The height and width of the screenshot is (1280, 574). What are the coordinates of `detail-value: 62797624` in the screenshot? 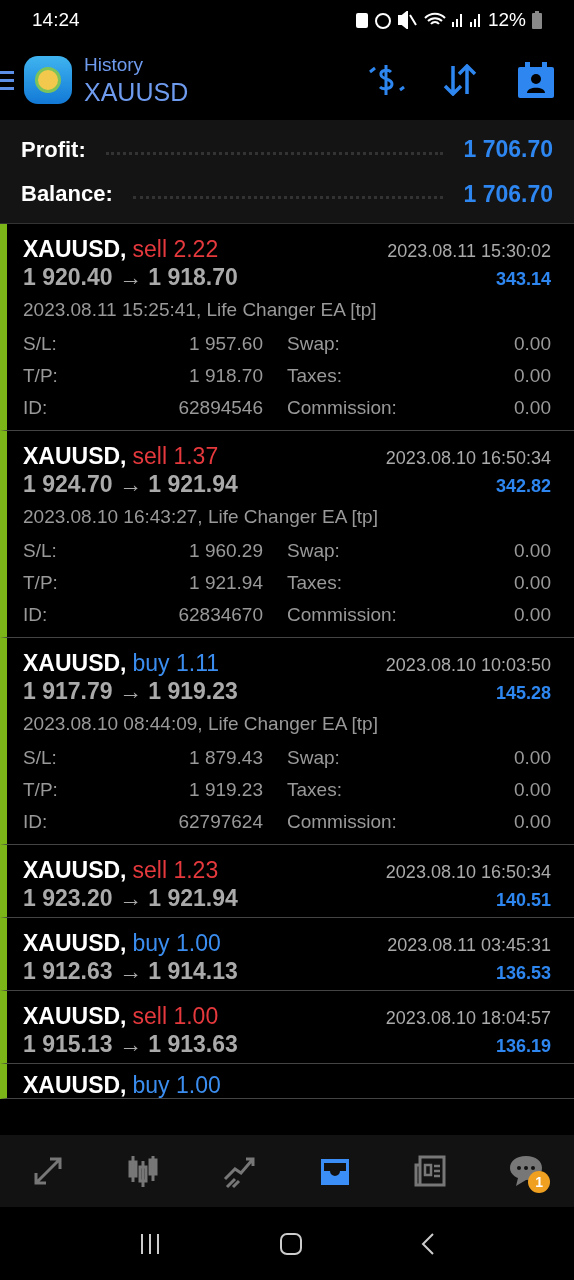 It's located at (220, 821).